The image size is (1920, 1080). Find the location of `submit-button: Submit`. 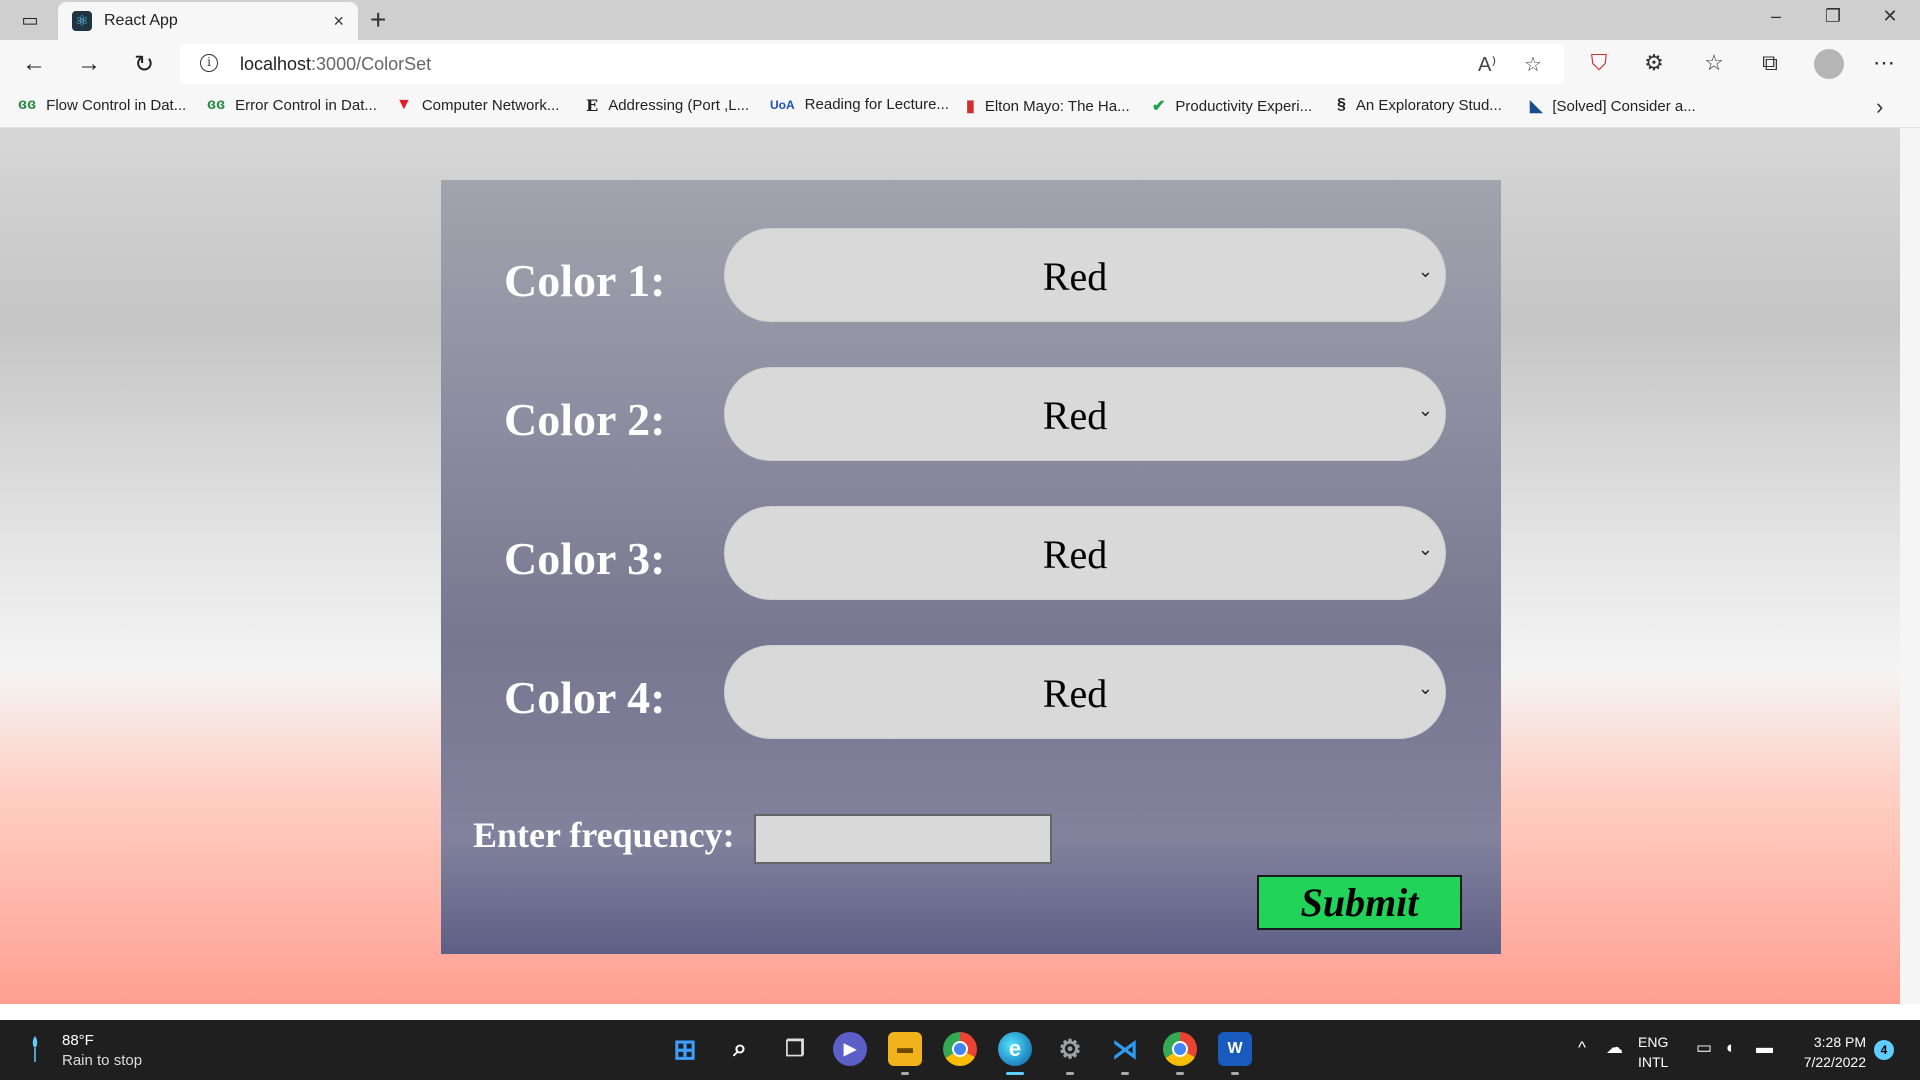

submit-button: Submit is located at coordinates (1359, 902).